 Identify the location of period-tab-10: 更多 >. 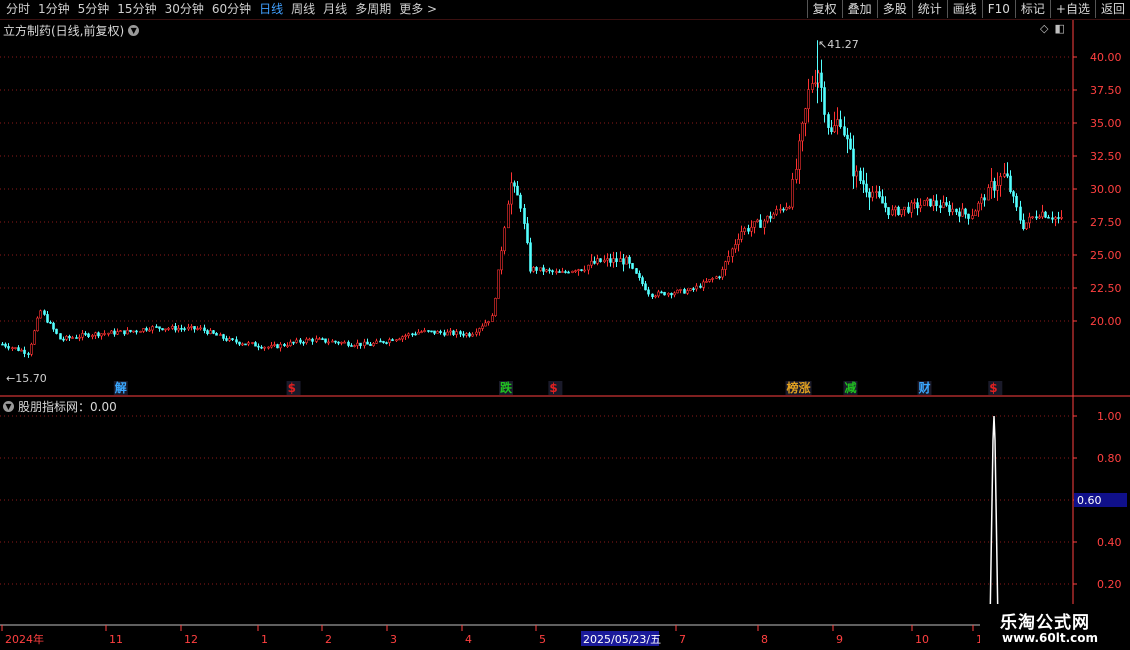
(418, 9).